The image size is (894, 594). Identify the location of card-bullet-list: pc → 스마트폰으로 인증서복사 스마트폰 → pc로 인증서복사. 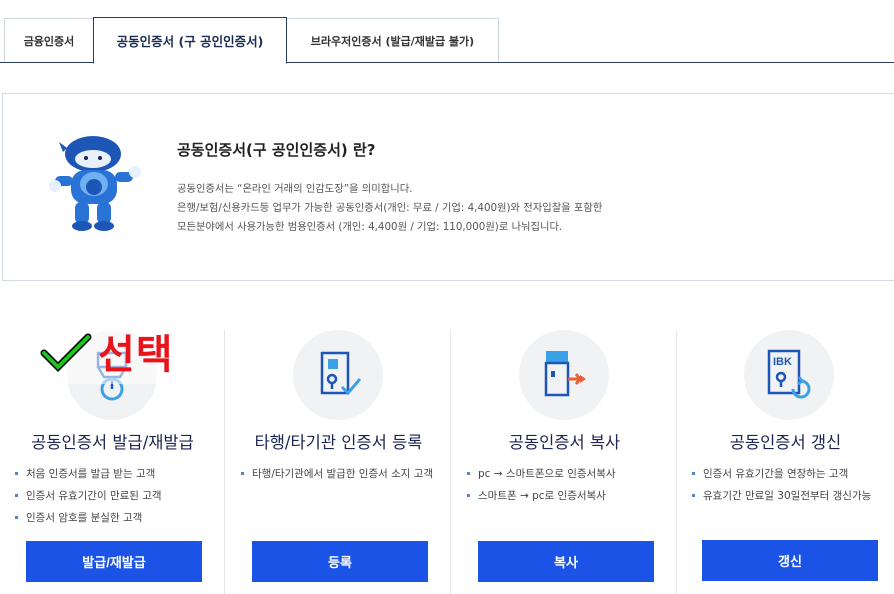
(568, 488).